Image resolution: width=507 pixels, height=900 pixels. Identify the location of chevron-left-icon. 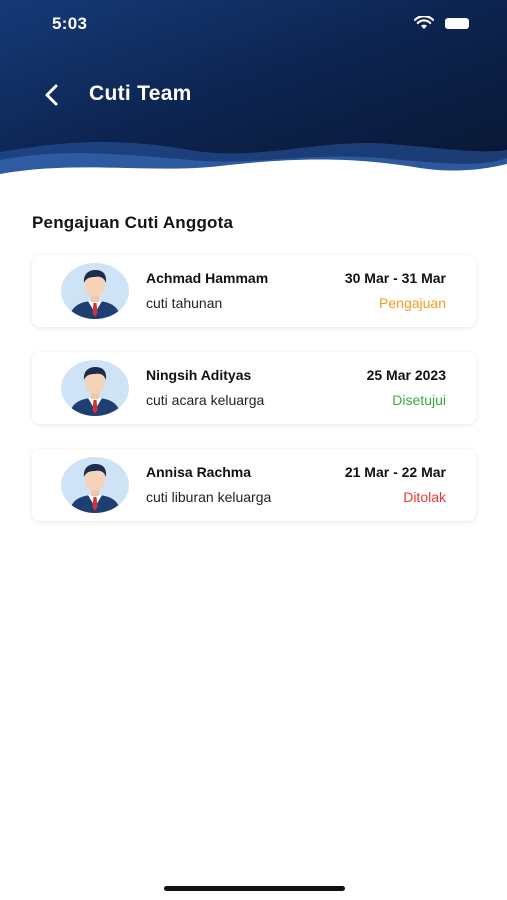
(51, 95).